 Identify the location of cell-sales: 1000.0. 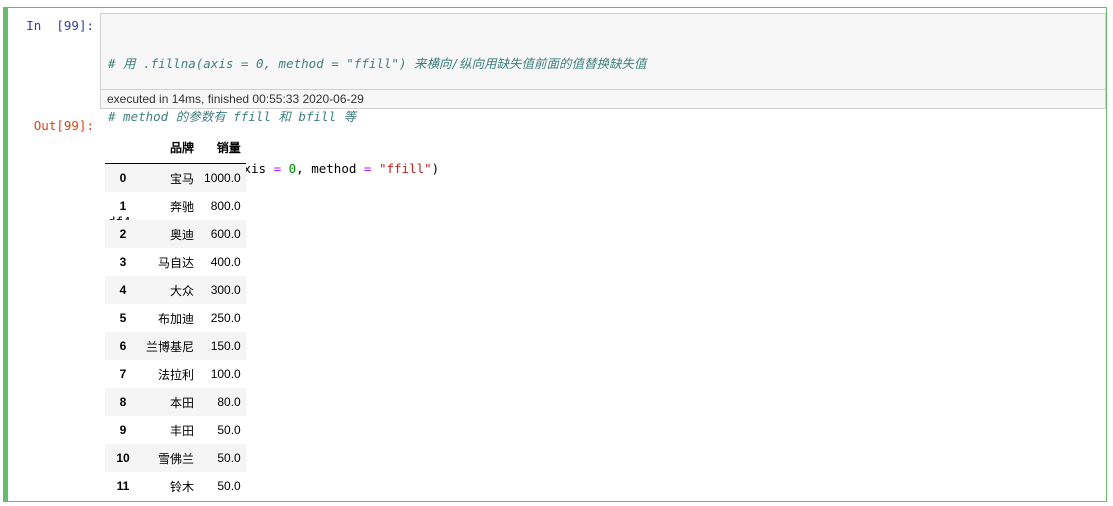
(222, 178).